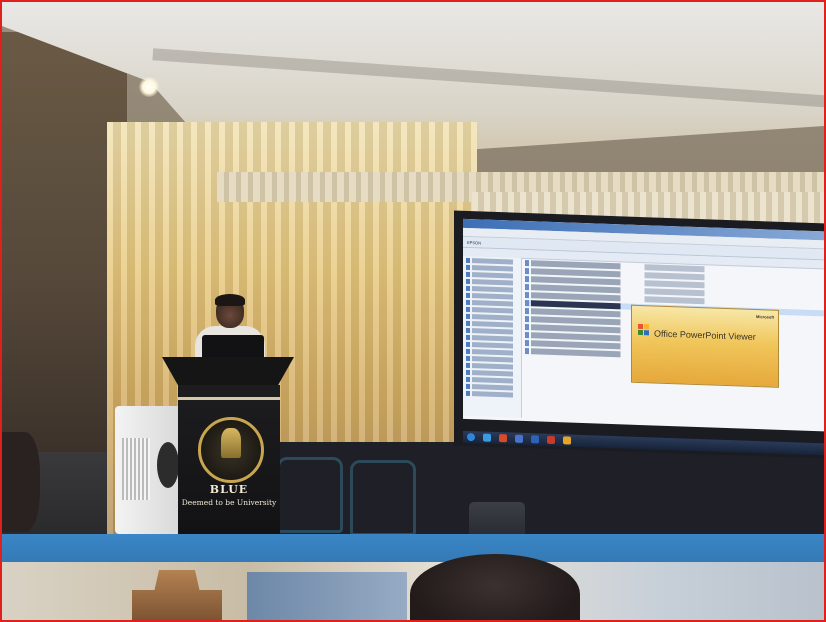 Image resolution: width=826 pixels, height=622 pixels. What do you see at coordinates (149, 87) in the screenshot?
I see `ceiling-lamp` at bounding box center [149, 87].